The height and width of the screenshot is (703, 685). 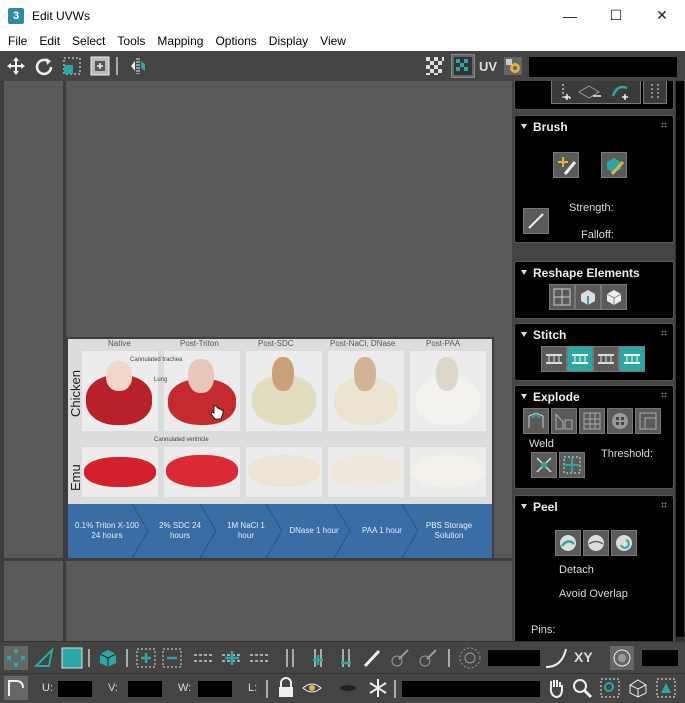 I want to click on stitch-target-button, so click(x=580, y=359).